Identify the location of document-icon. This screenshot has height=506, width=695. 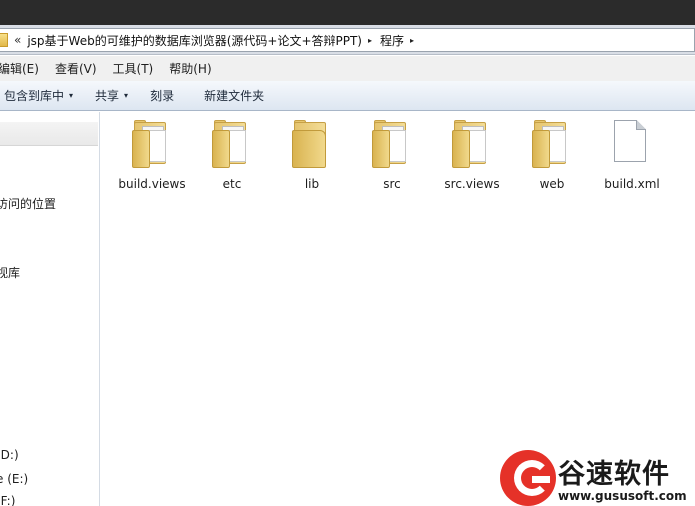
(632, 144).